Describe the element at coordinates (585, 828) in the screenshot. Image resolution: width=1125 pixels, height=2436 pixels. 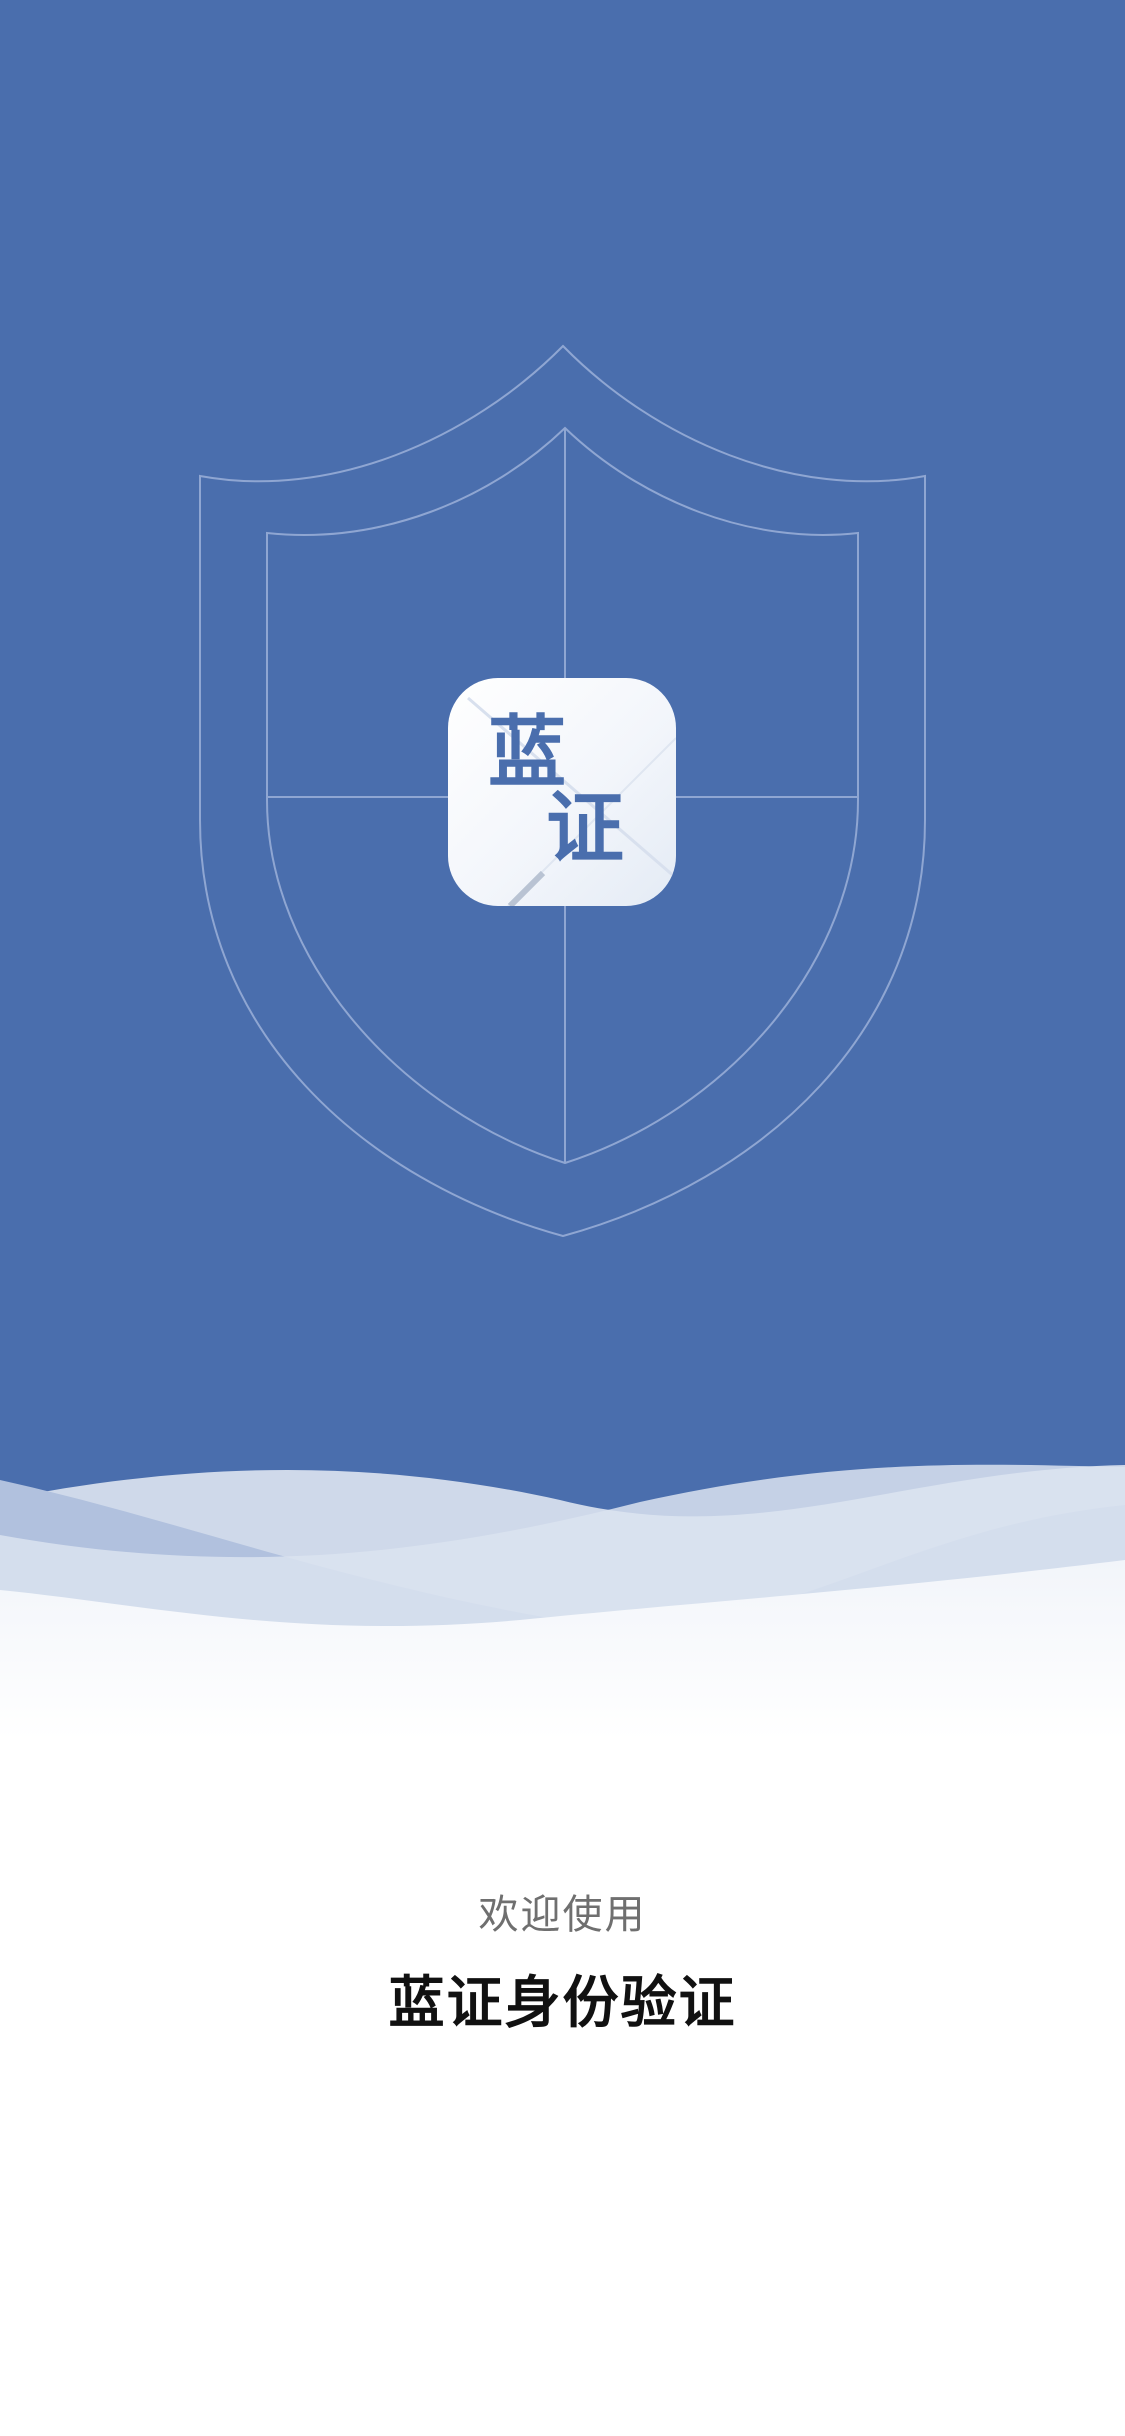
I see `app-logo-char-2: 证` at that location.